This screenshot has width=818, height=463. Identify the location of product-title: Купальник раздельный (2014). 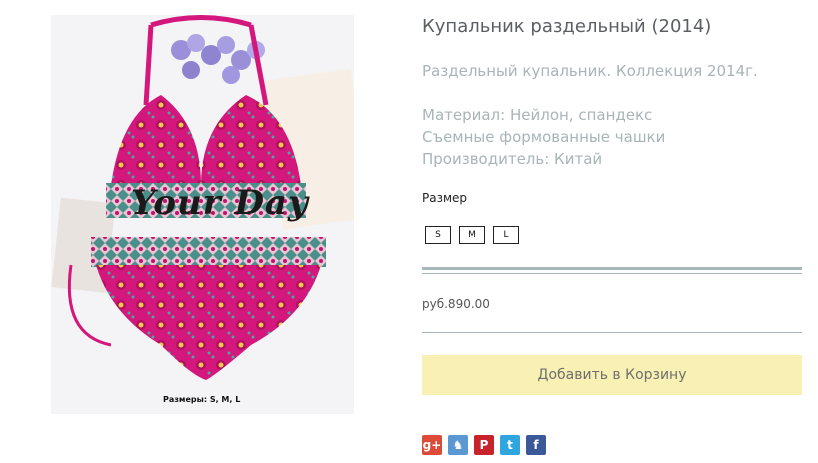
(567, 26).